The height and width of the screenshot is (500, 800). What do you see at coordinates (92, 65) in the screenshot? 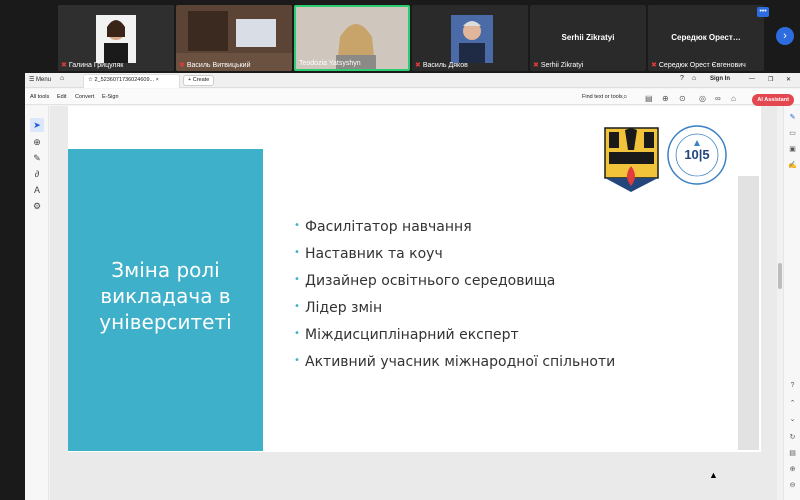
I see `participant-name: ✖ Галина Грицуляк` at bounding box center [92, 65].